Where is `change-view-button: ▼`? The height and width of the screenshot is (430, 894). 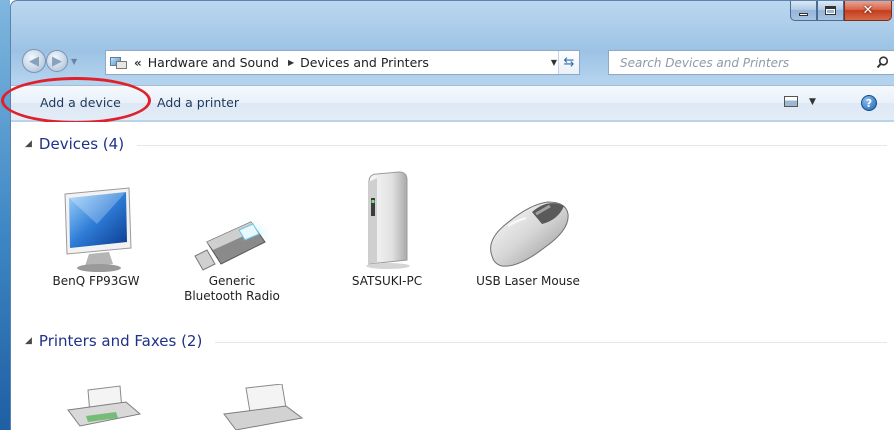 change-view-button: ▼ is located at coordinates (800, 101).